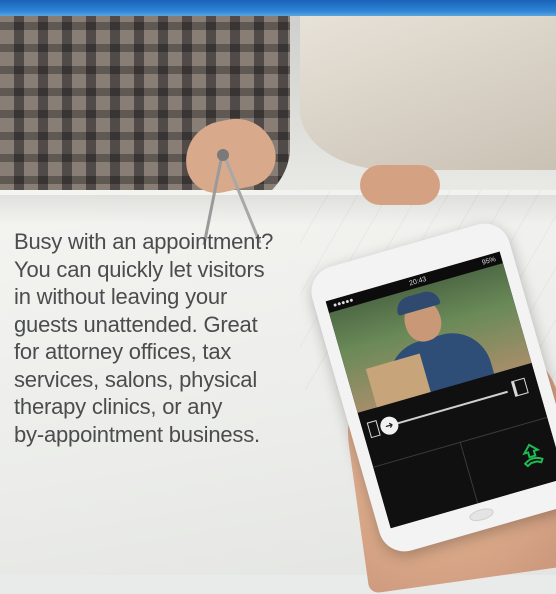 The width and height of the screenshot is (556, 594). Describe the element at coordinates (278, 8) in the screenshot. I see `top-accent-bar` at that location.